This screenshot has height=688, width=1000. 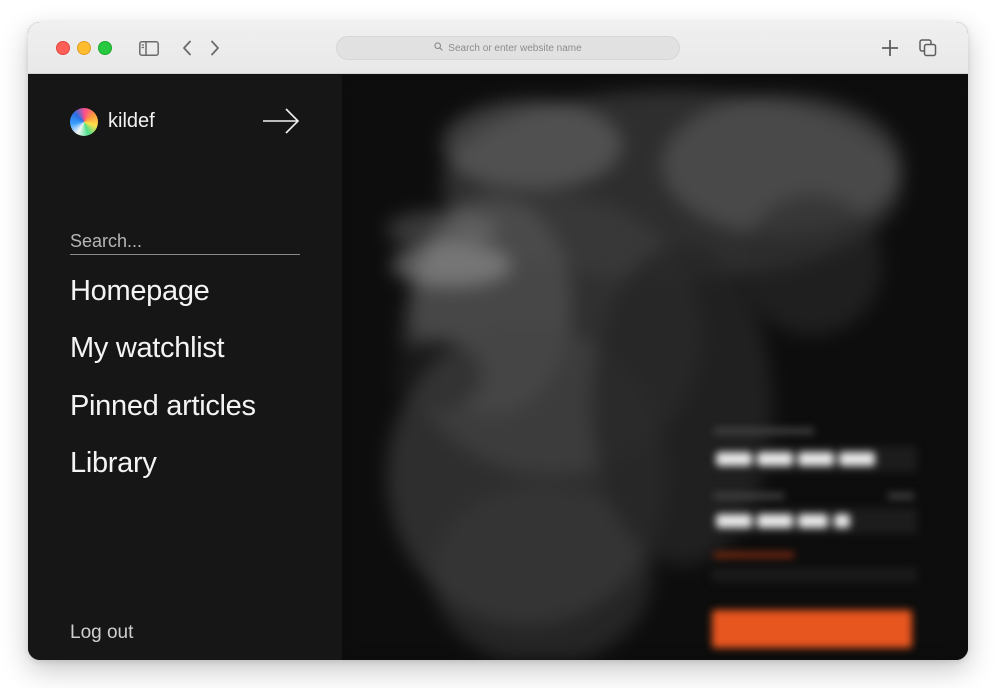 What do you see at coordinates (163, 406) in the screenshot?
I see `nav-item-pinned-articles: Pinned articles` at bounding box center [163, 406].